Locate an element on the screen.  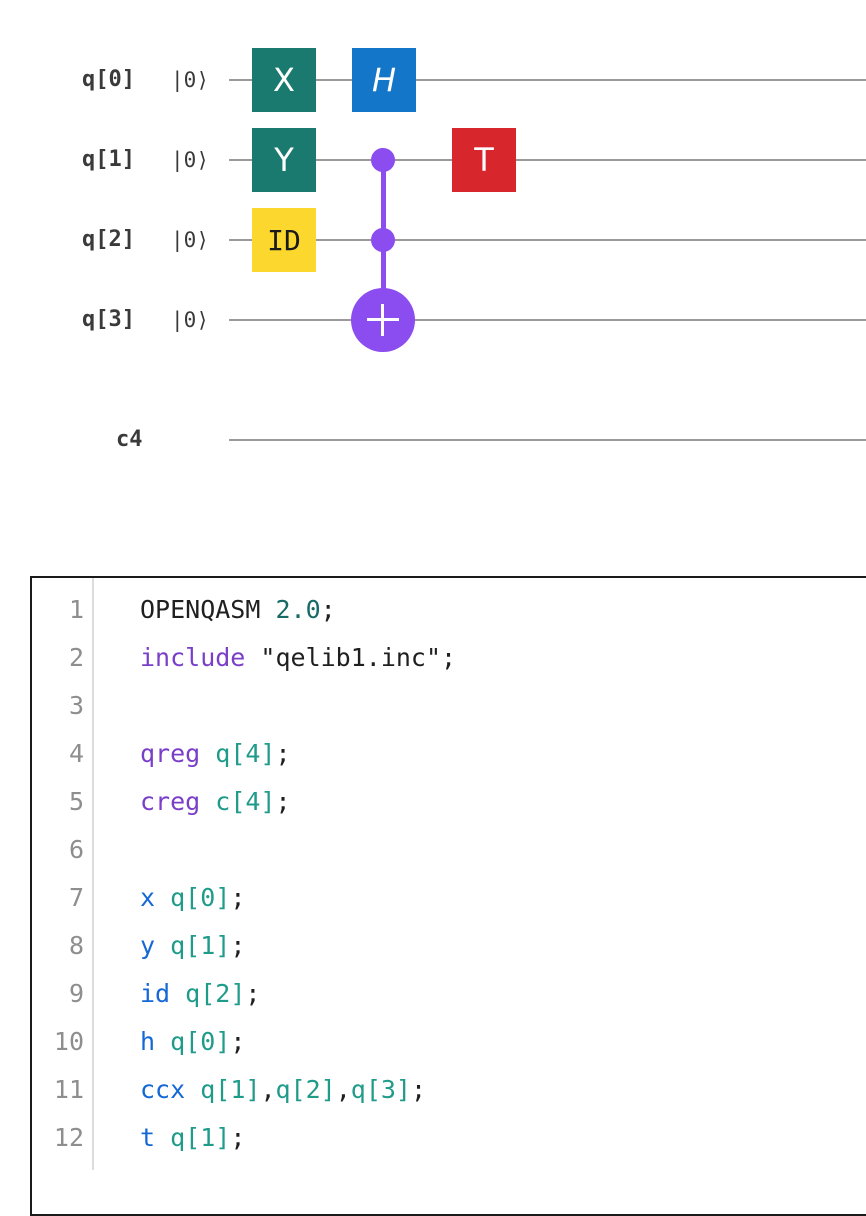
qubit-wire-q2 is located at coordinates (547, 240).